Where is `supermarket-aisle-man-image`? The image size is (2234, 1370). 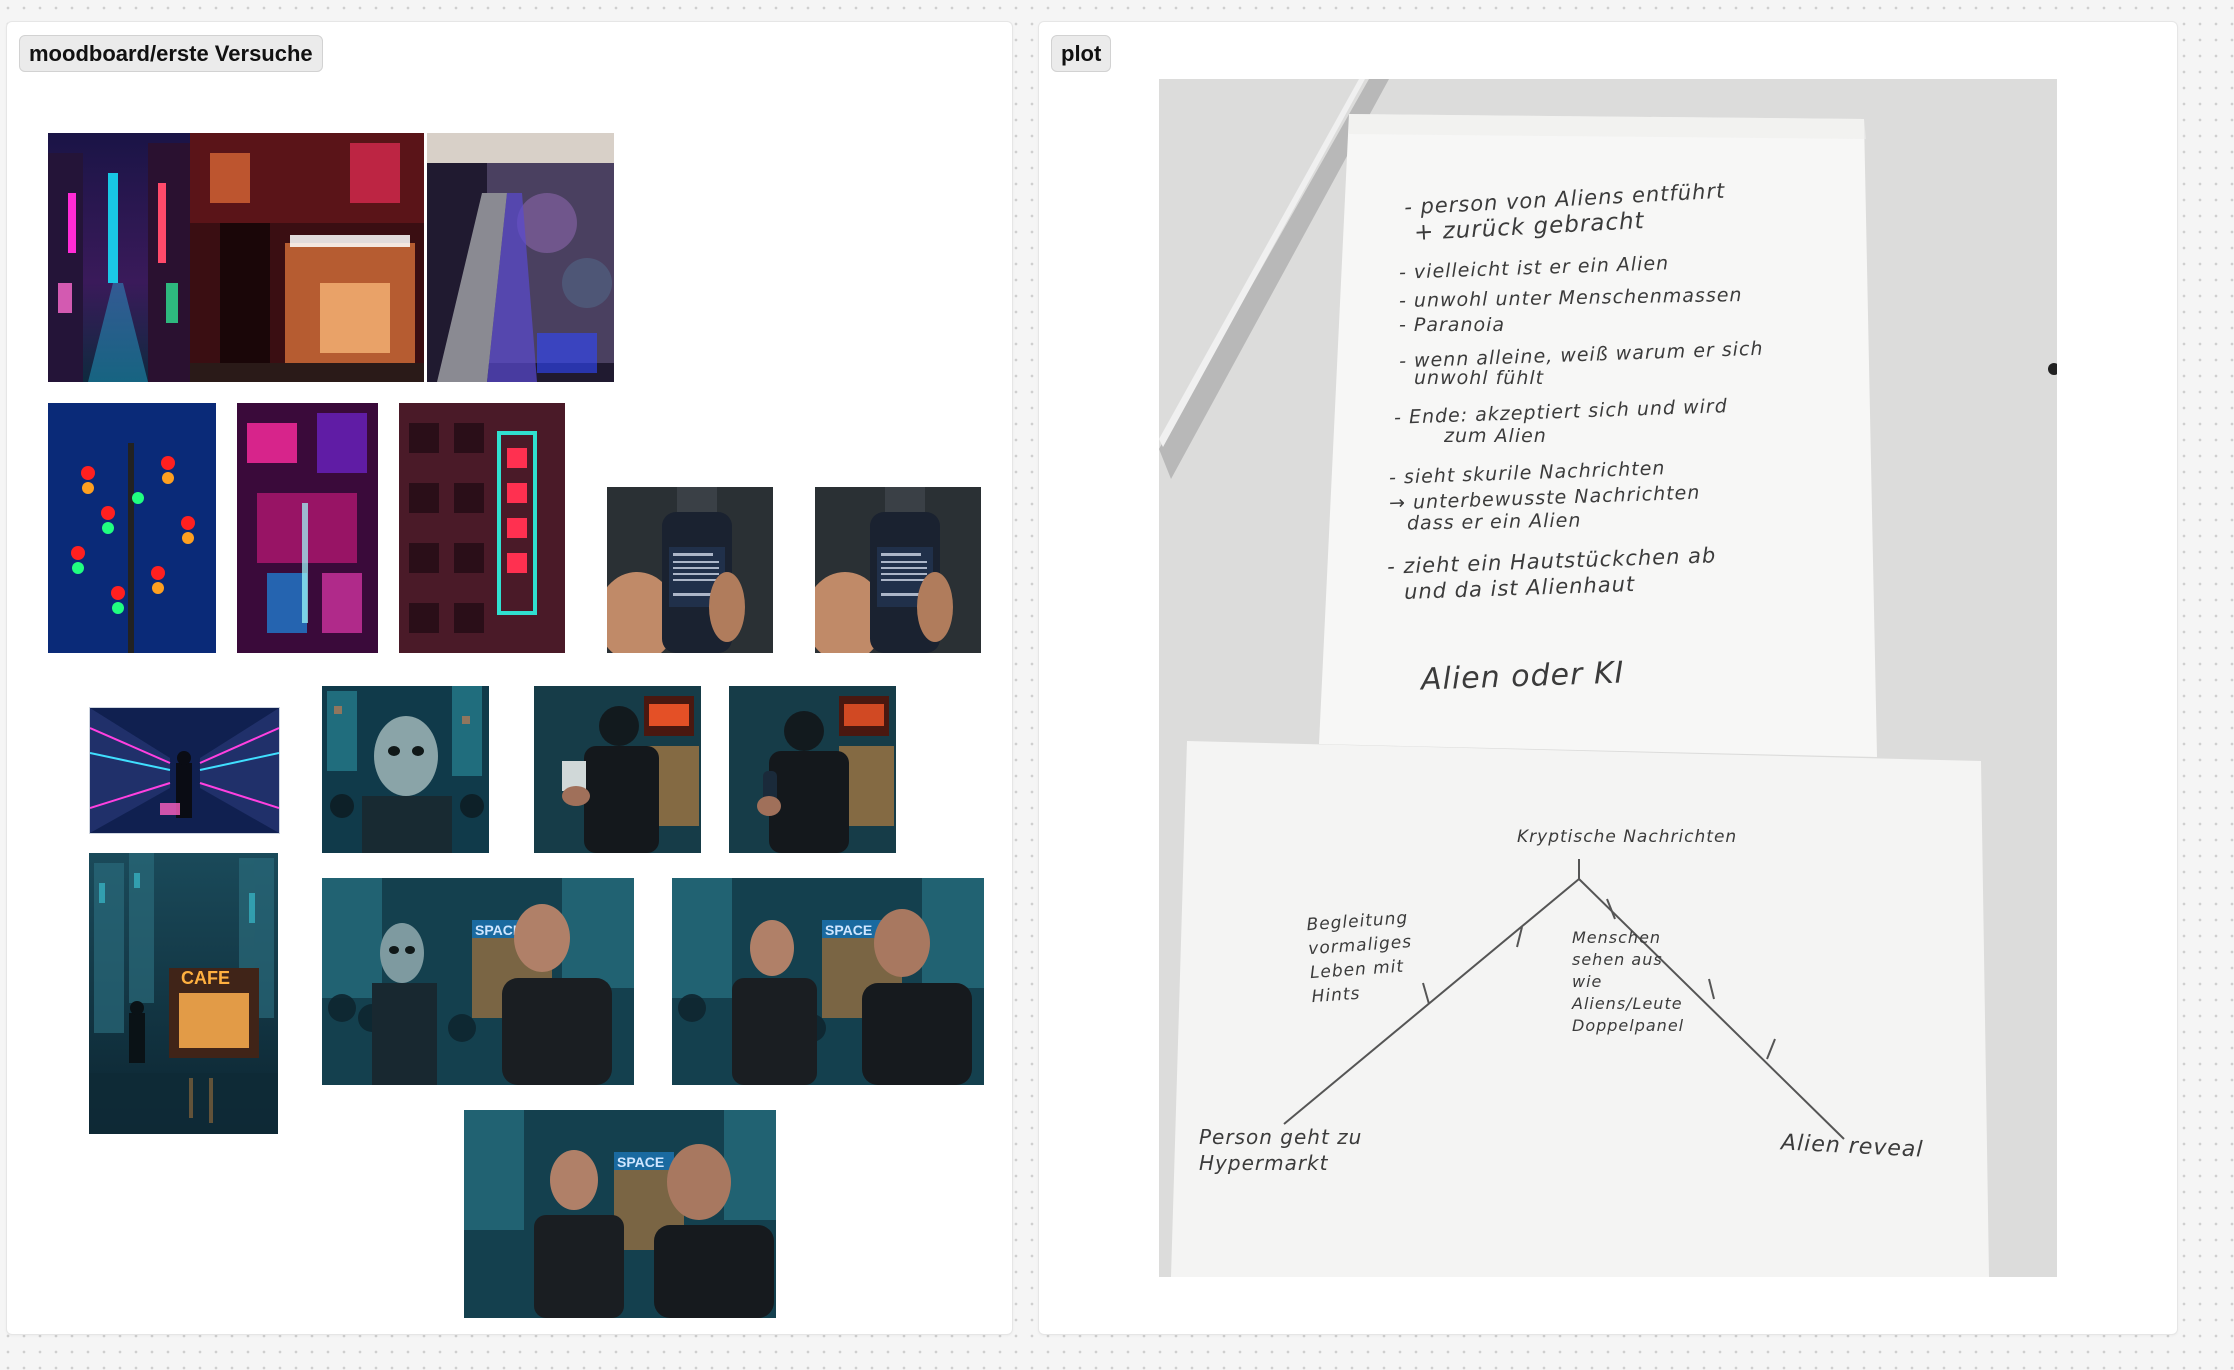
supermarket-aisle-man-image is located at coordinates (184, 770).